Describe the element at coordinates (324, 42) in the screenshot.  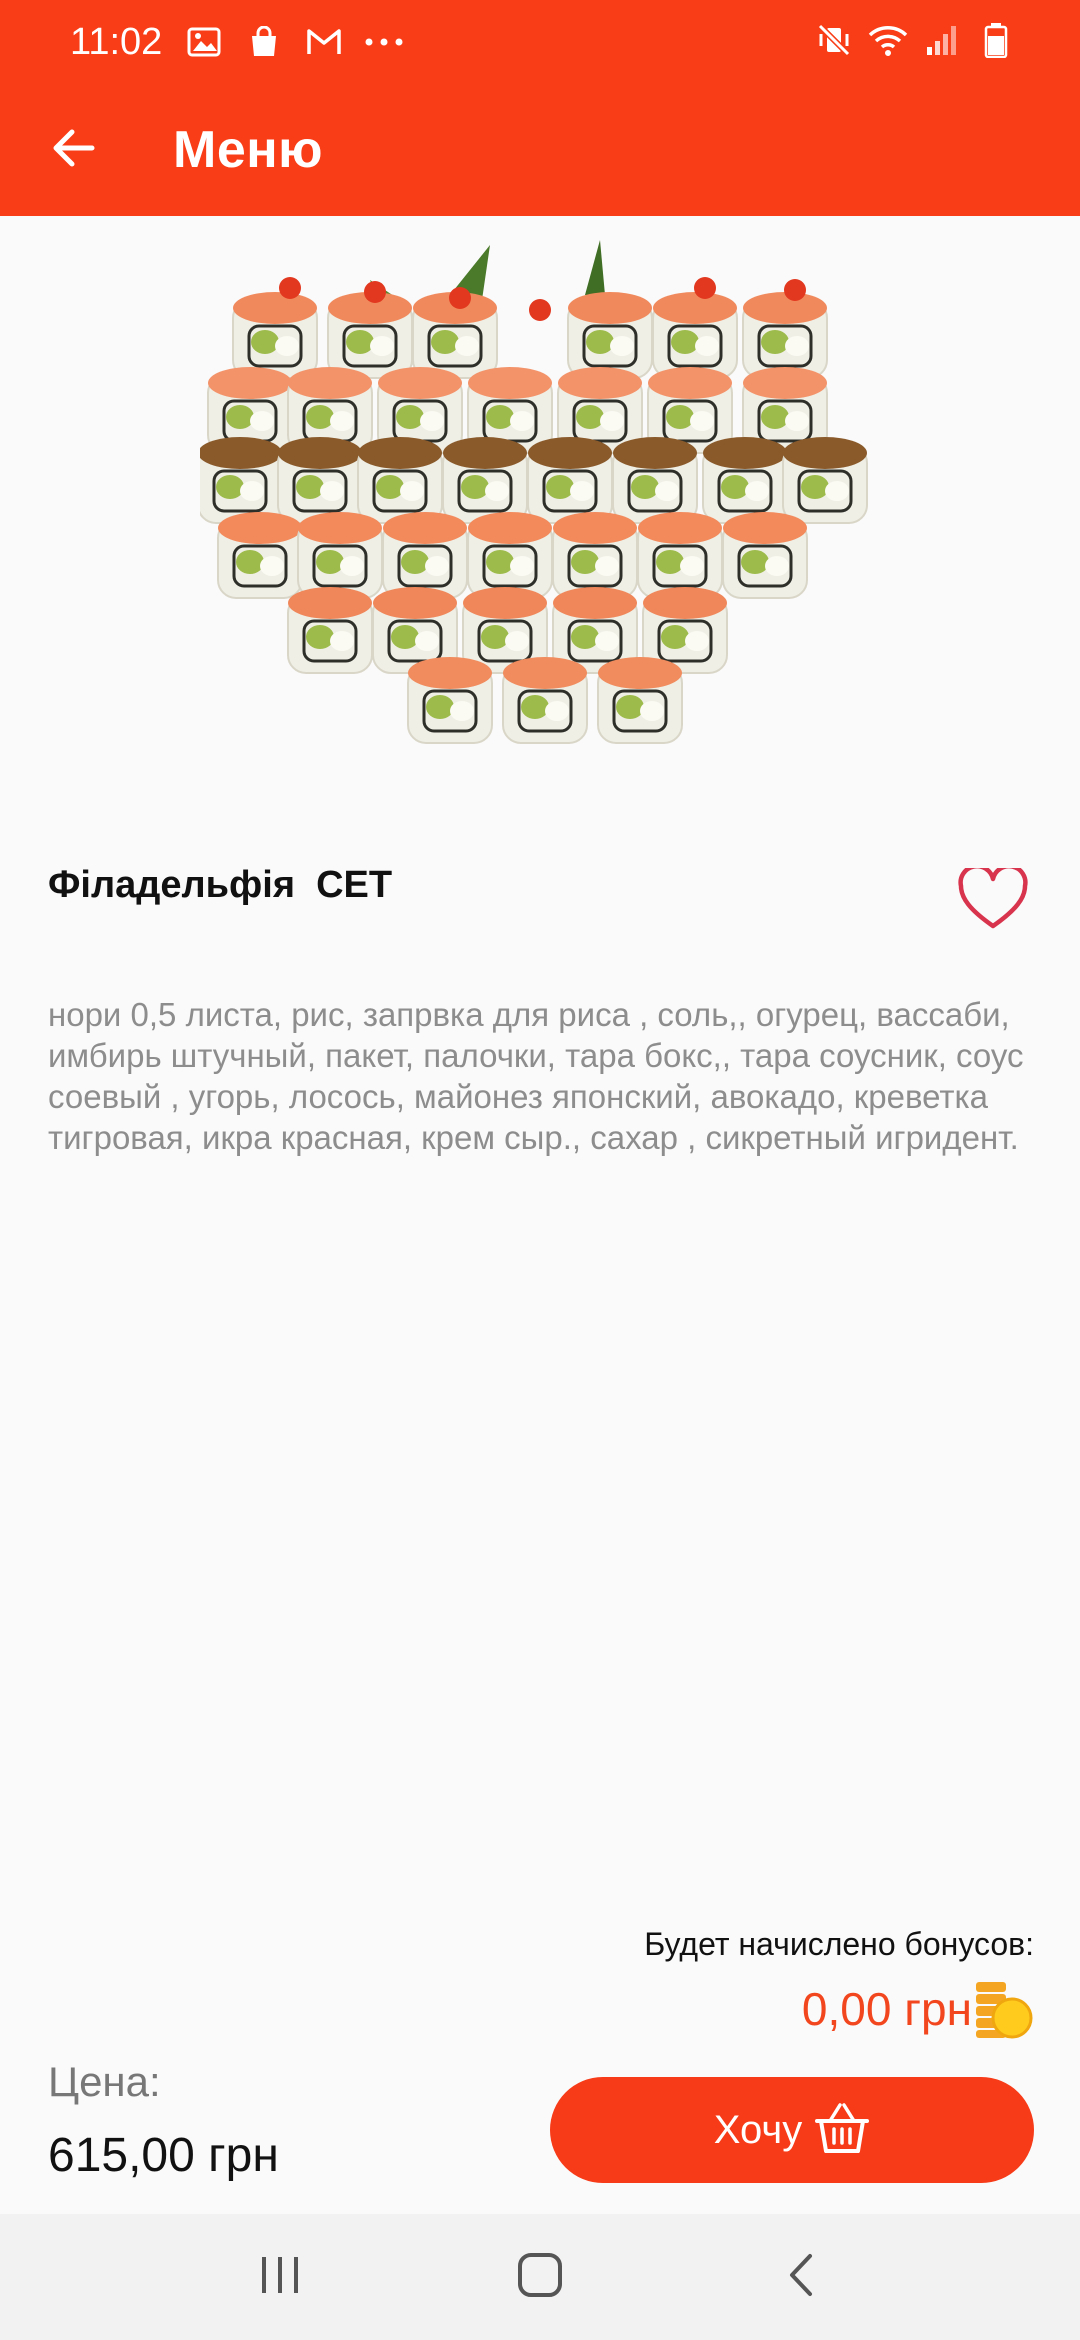
I see `gmail-icon` at that location.